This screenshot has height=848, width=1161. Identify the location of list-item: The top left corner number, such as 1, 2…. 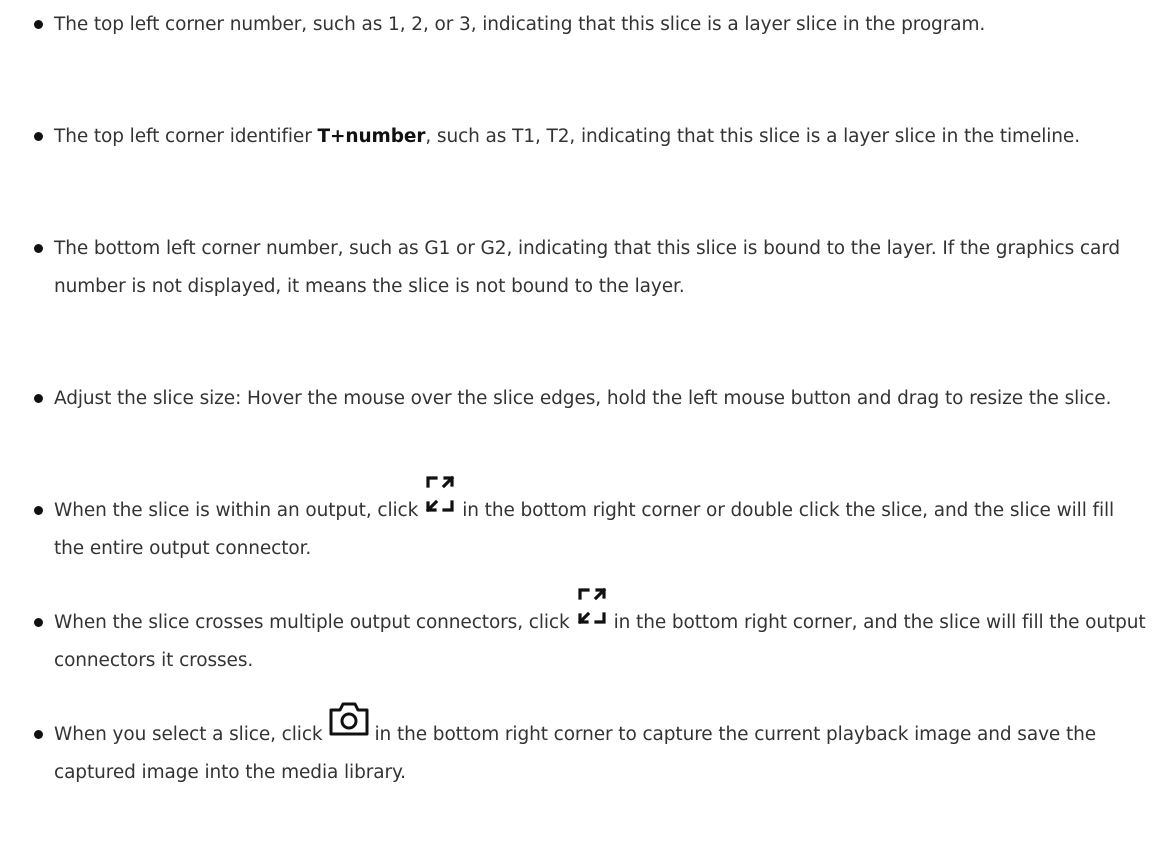
(590, 25).